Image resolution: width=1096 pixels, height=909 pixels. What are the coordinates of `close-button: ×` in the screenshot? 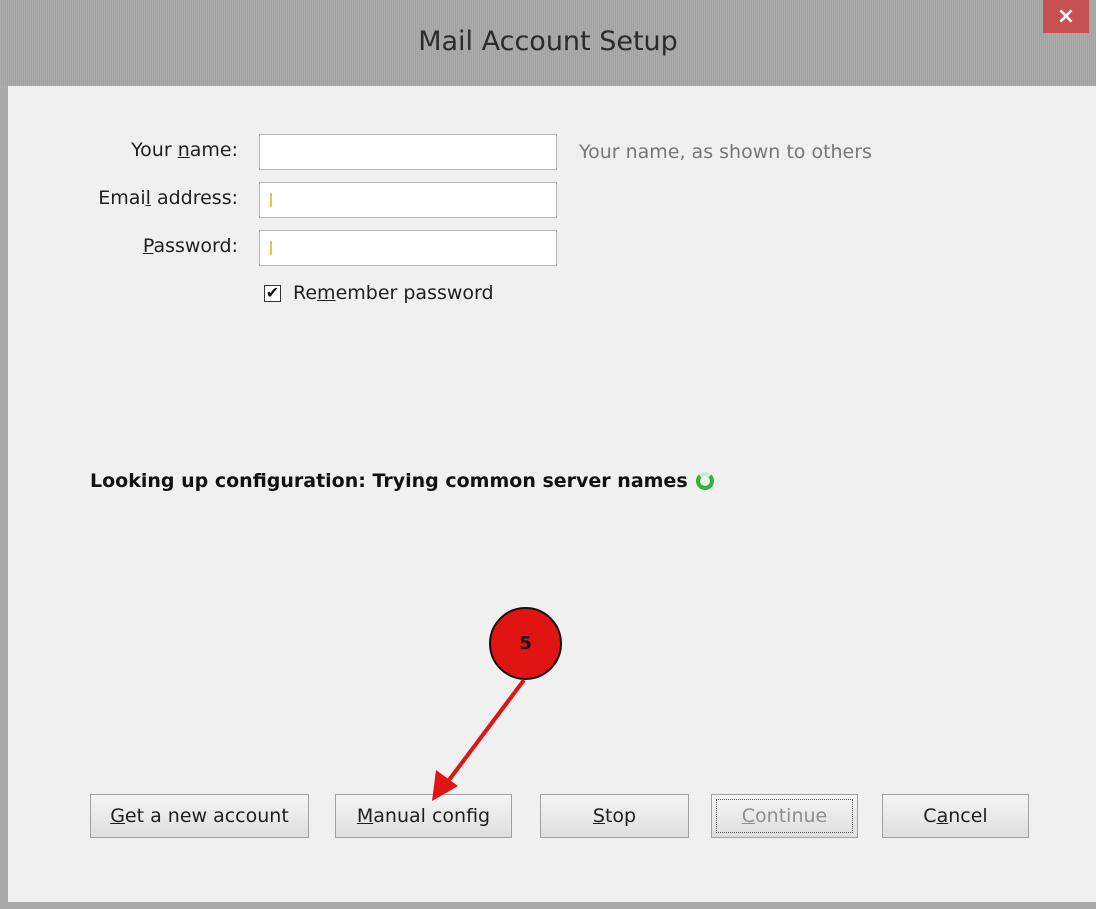 It's located at (1066, 16).